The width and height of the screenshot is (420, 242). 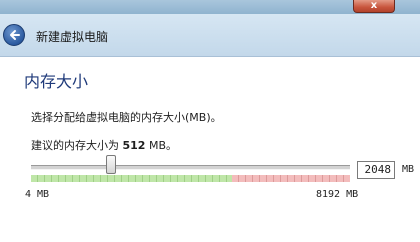 I want to click on memory-description: 选择分配给虚拟电脑的内存大小(MB)。, so click(x=126, y=117).